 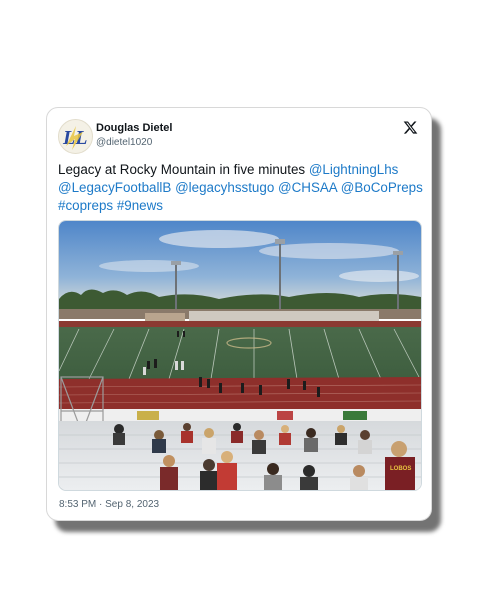 I want to click on mention-link: @CHSAA, so click(x=307, y=187).